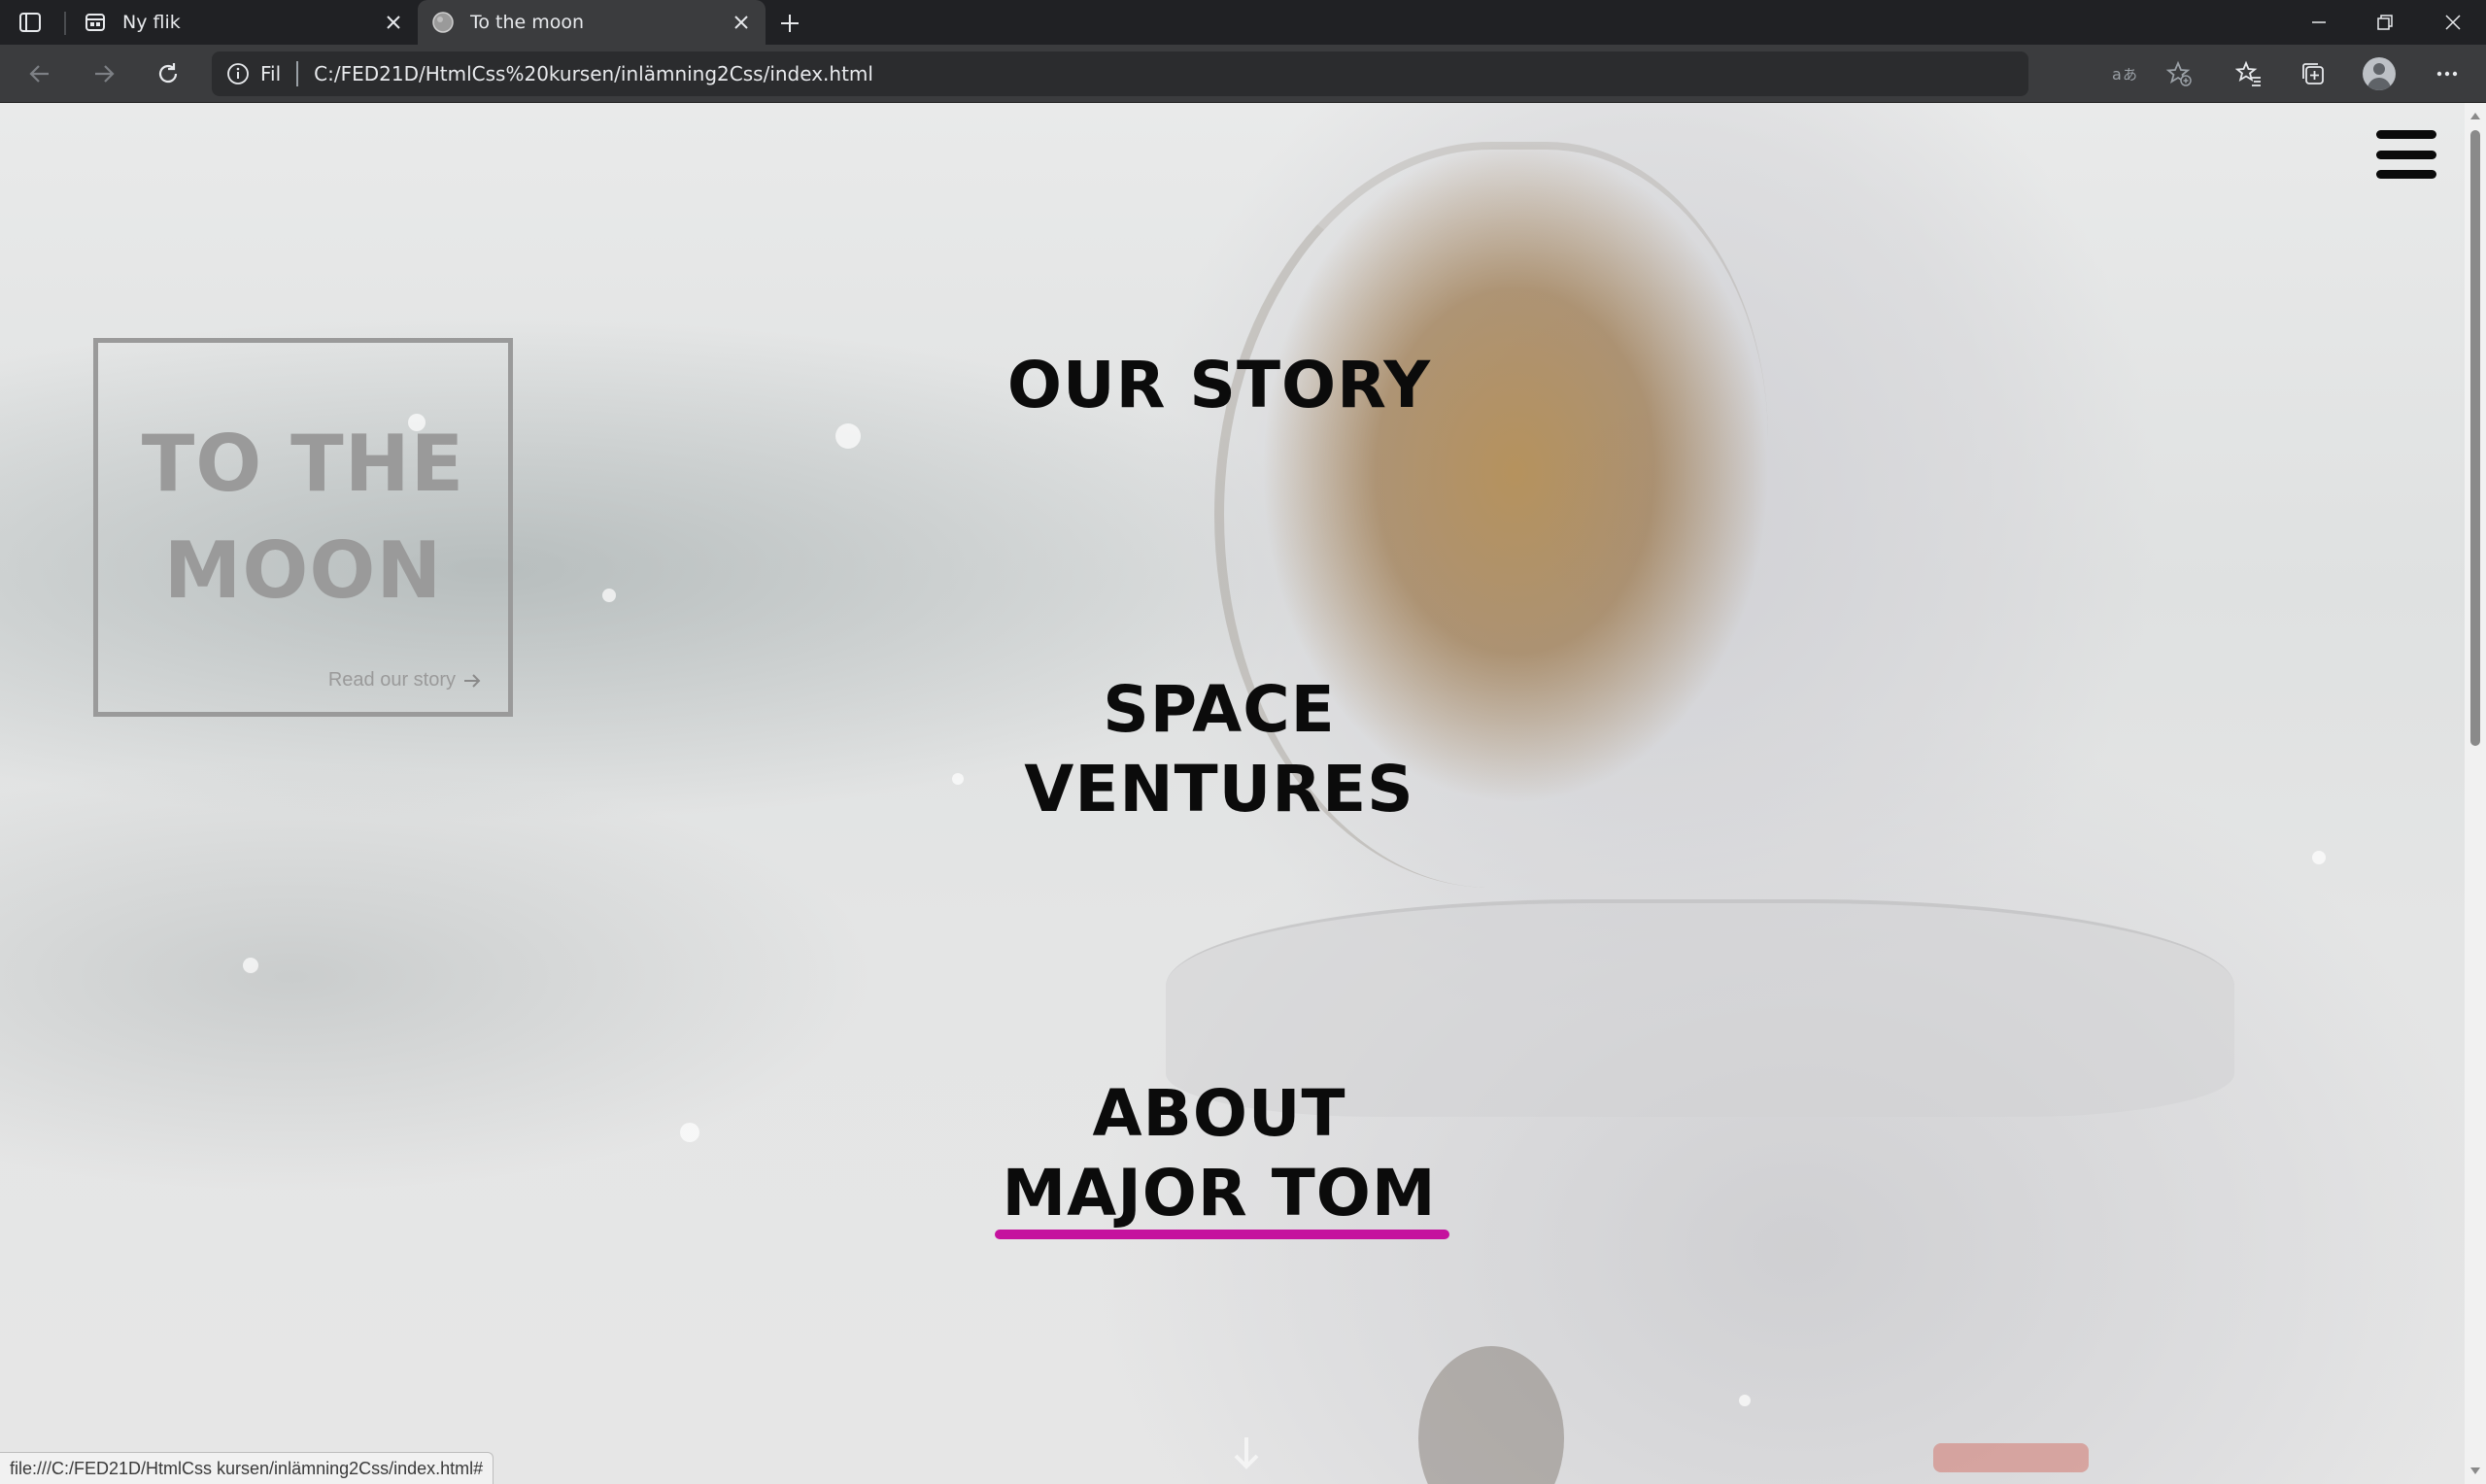  Describe the element at coordinates (39, 74) in the screenshot. I see `back-icon` at that location.